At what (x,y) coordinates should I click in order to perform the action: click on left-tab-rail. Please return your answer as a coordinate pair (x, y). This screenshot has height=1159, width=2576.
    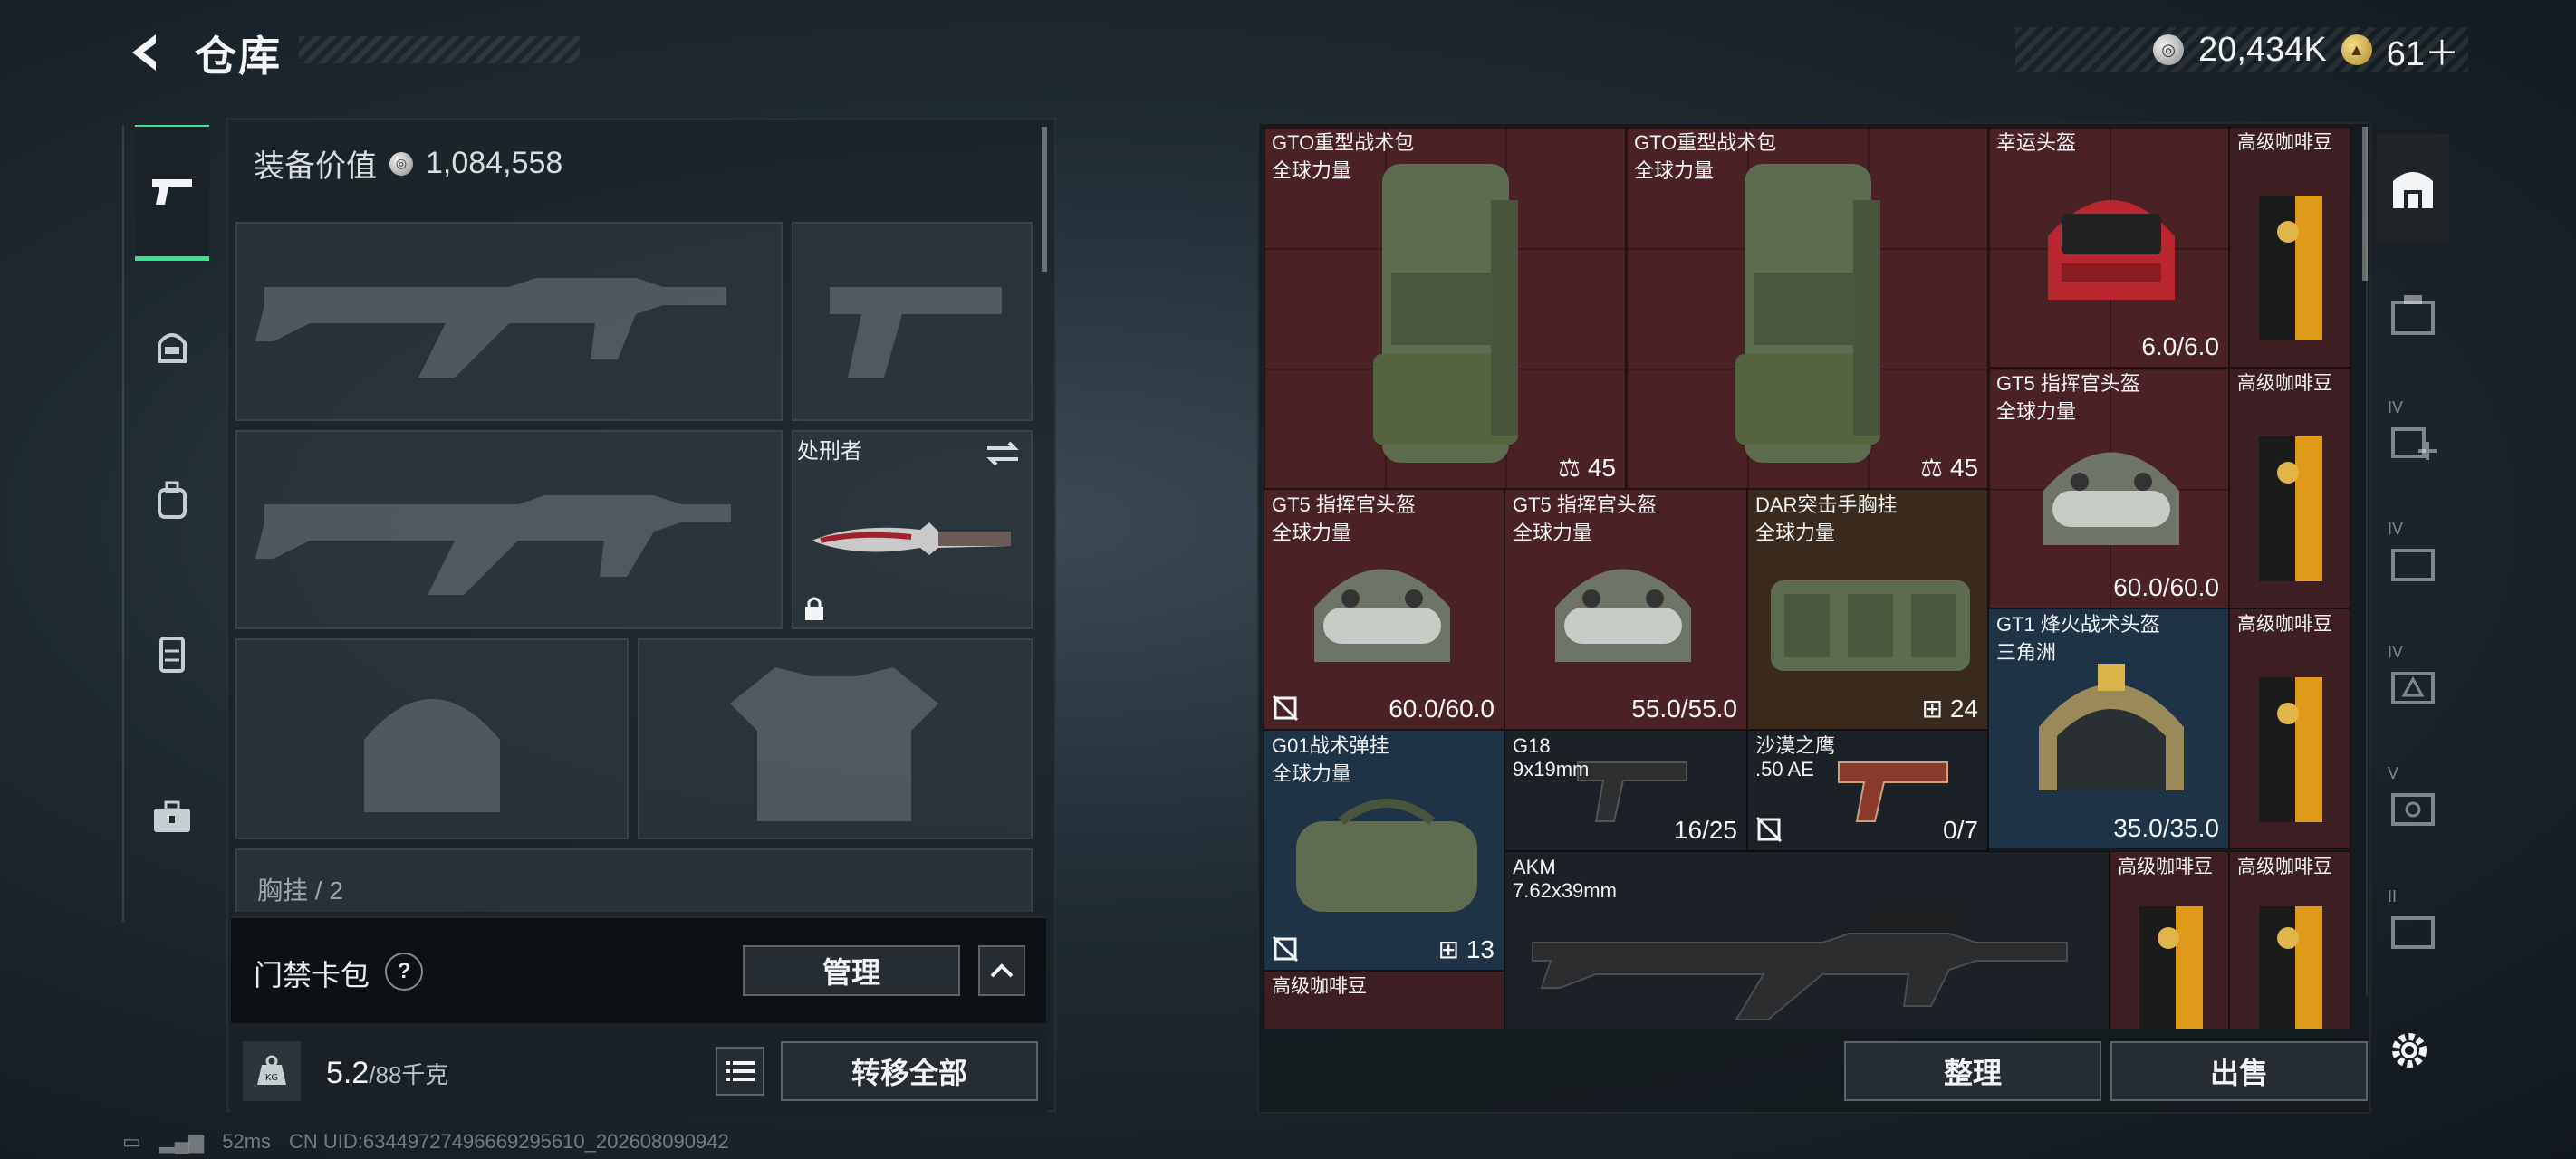
    Looking at the image, I should click on (167, 523).